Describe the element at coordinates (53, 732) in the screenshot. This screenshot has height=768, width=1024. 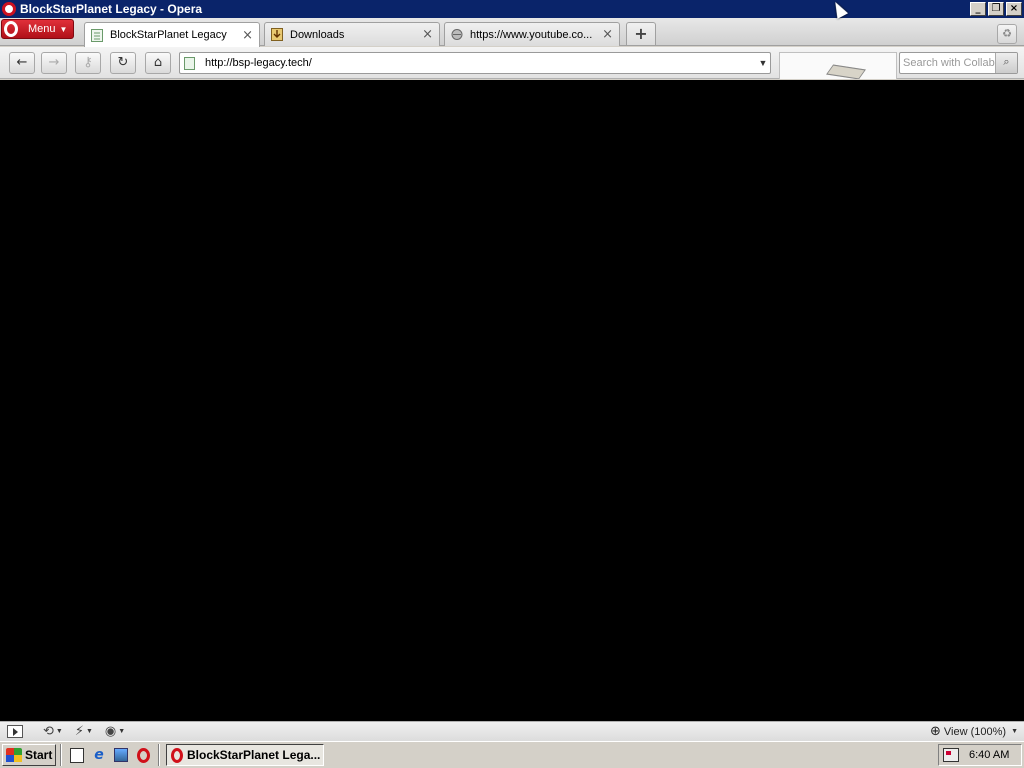
I see `sync-icon: ⟲ ▼` at that location.